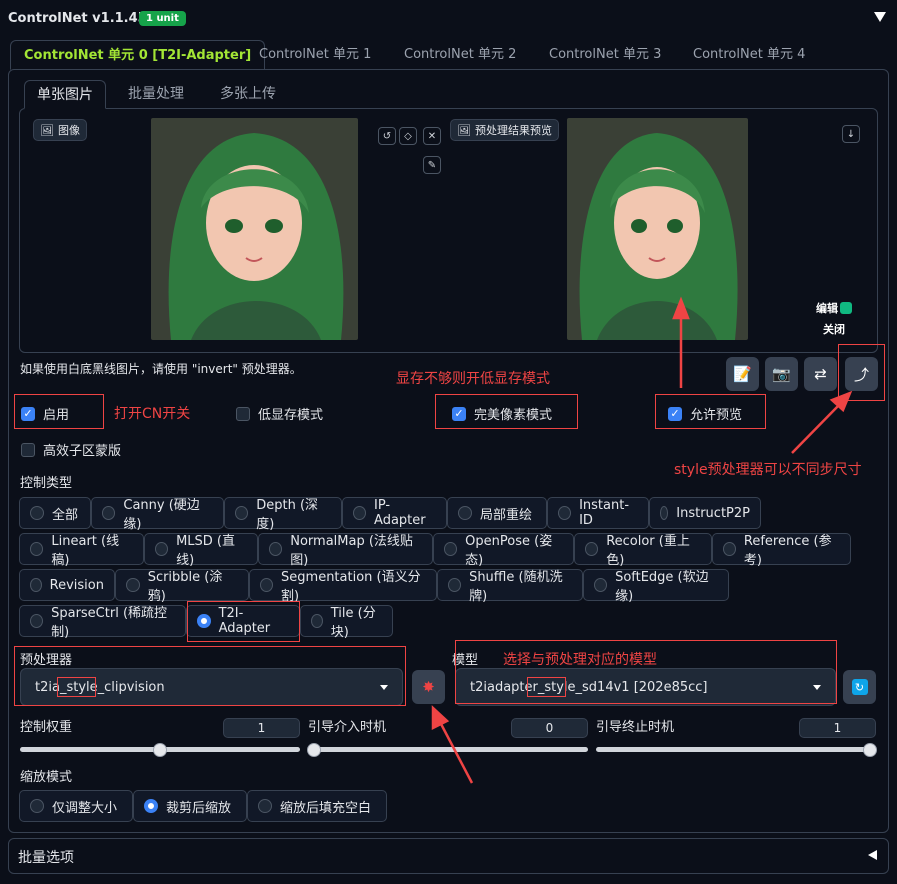 This screenshot has height=884, width=897. I want to click on arrow-run-preprocessor, so click(456, 752).